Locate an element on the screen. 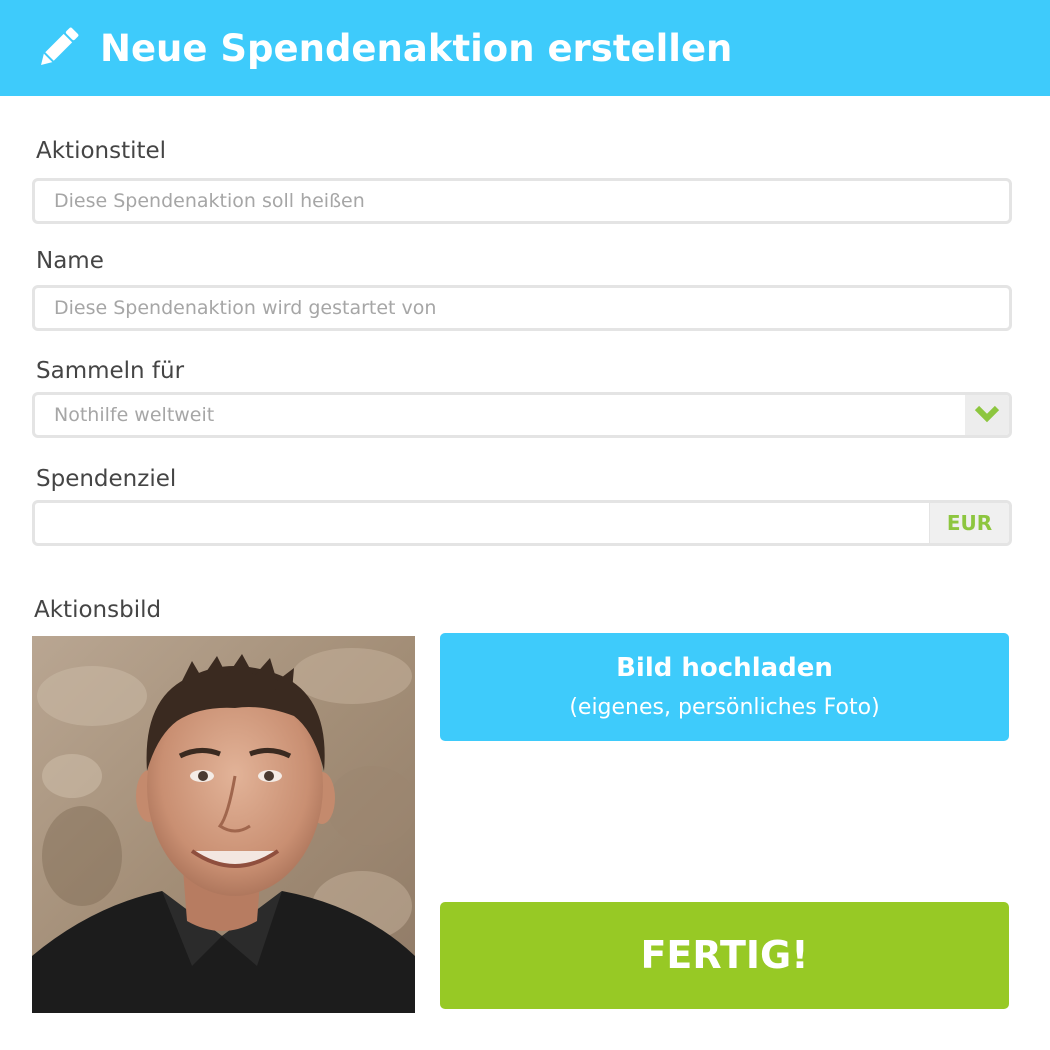 The height and width of the screenshot is (1050, 1050). upload-button-label: Bild hochladen is located at coordinates (724, 668).